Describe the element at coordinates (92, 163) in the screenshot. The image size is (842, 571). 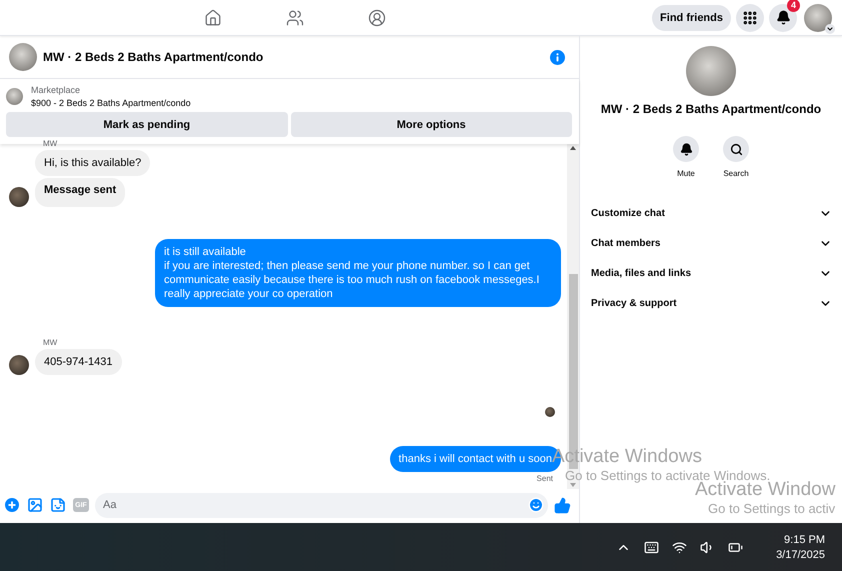
I see `message-bubble: Hi, is this available?` at that location.